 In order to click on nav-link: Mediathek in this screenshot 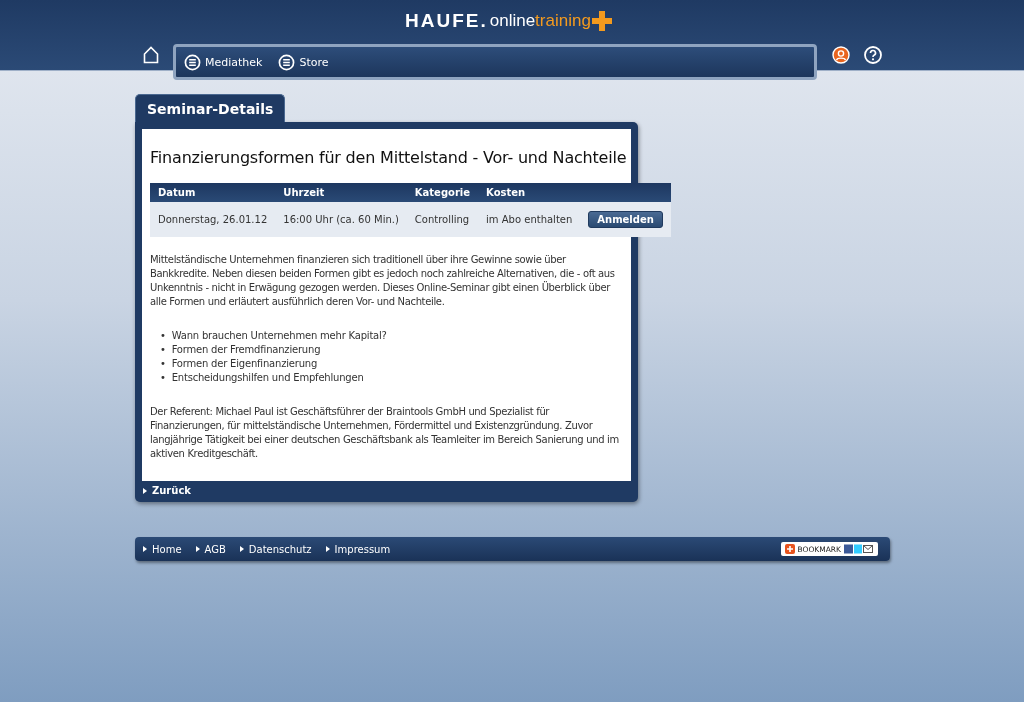, I will do `click(223, 62)`.